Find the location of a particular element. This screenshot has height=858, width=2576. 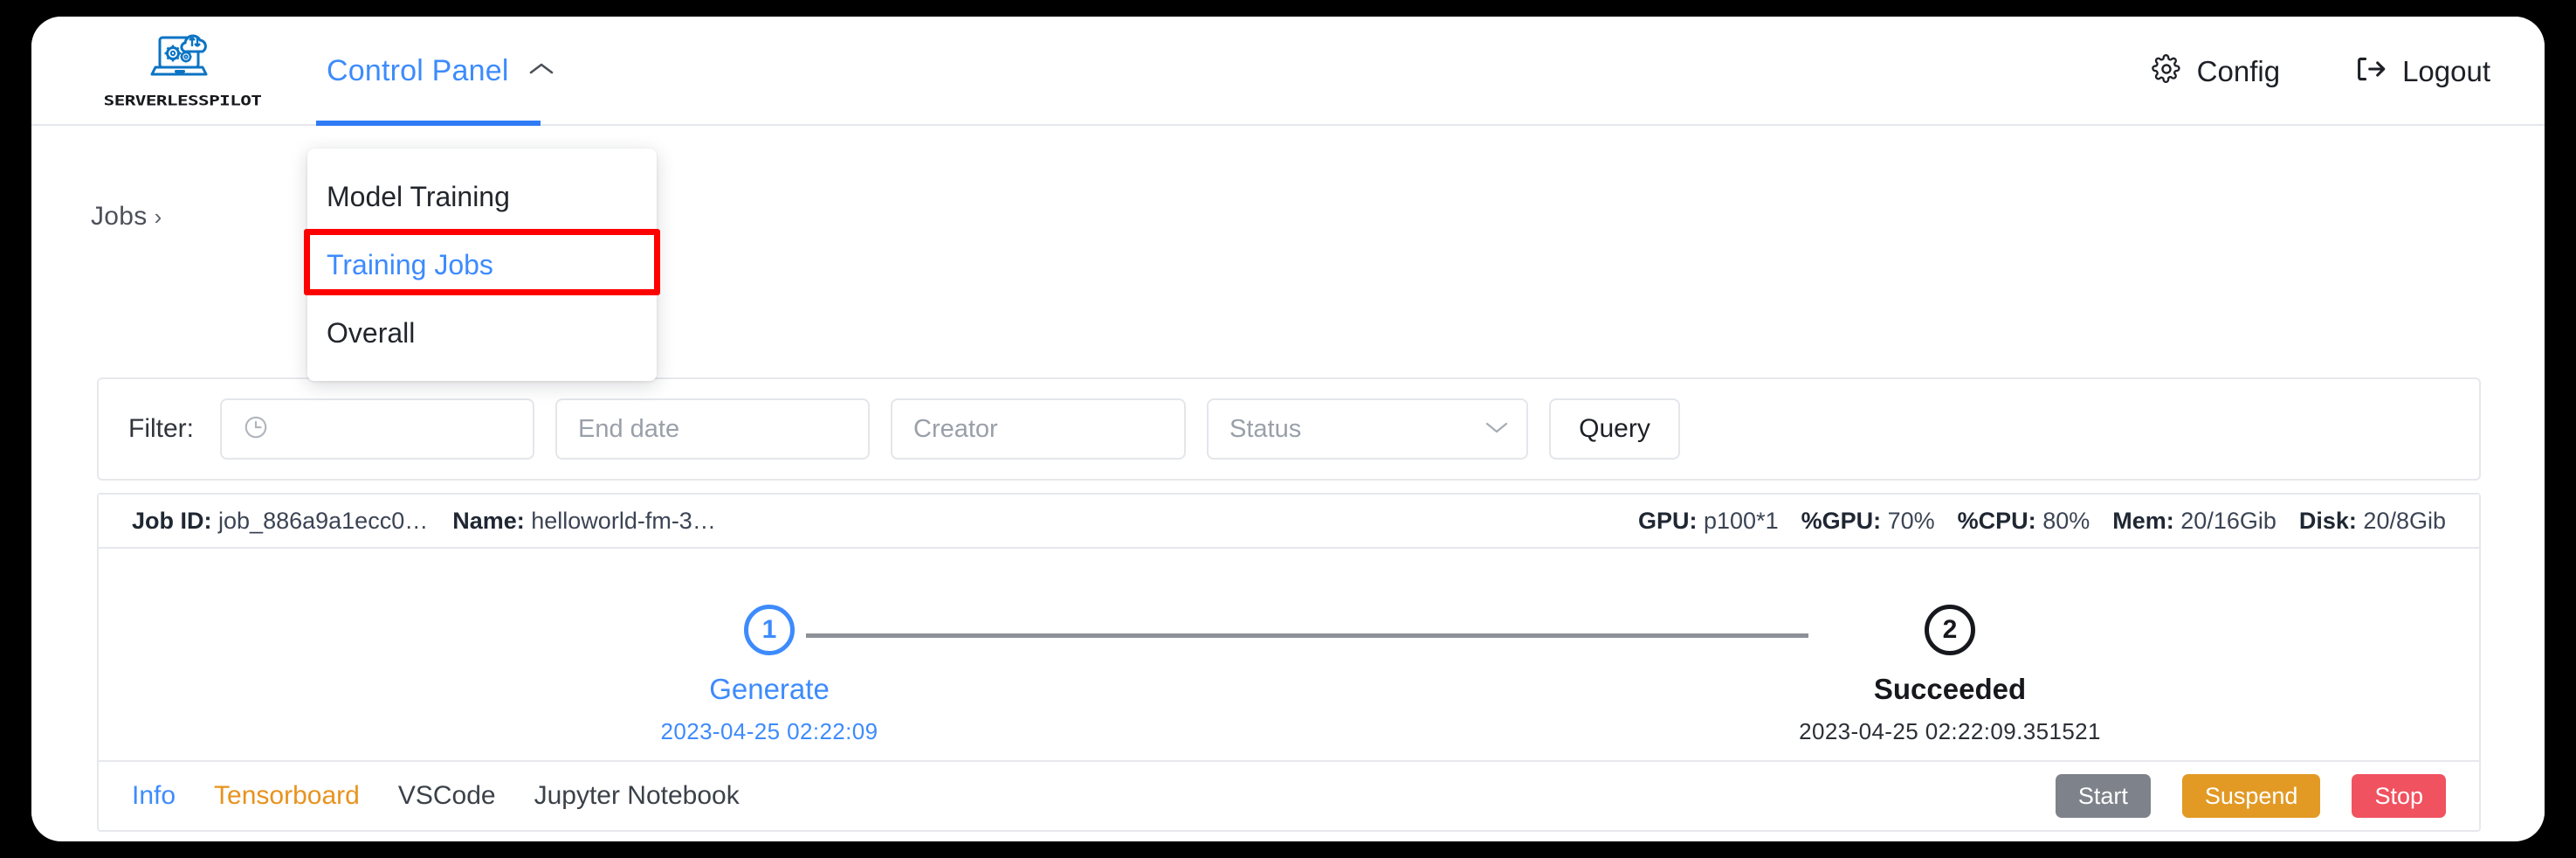

end-date-input: End date is located at coordinates (712, 429).